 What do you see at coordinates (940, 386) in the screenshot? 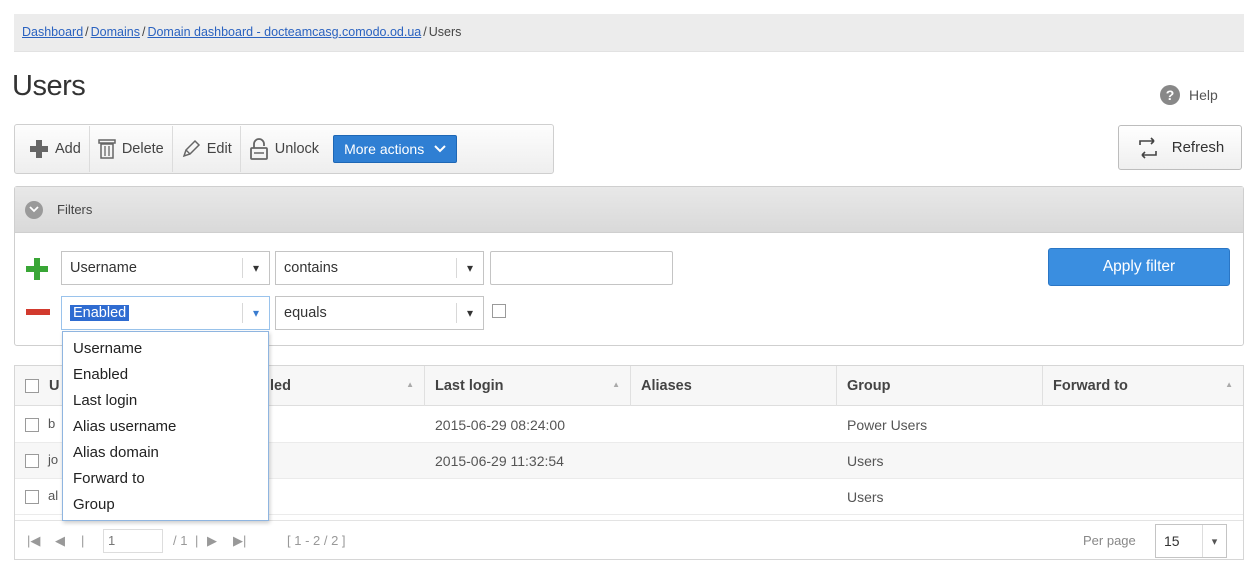
I see `column-group: Group` at bounding box center [940, 386].